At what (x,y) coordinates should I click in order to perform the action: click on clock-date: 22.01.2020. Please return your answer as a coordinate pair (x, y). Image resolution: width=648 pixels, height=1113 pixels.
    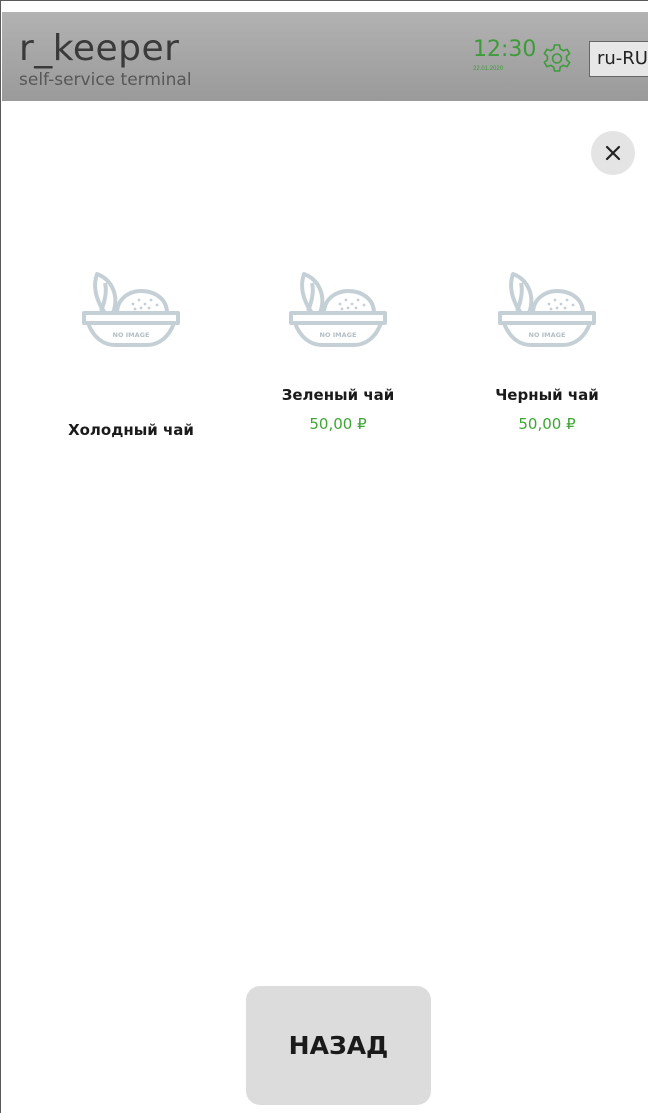
    Looking at the image, I should click on (488, 69).